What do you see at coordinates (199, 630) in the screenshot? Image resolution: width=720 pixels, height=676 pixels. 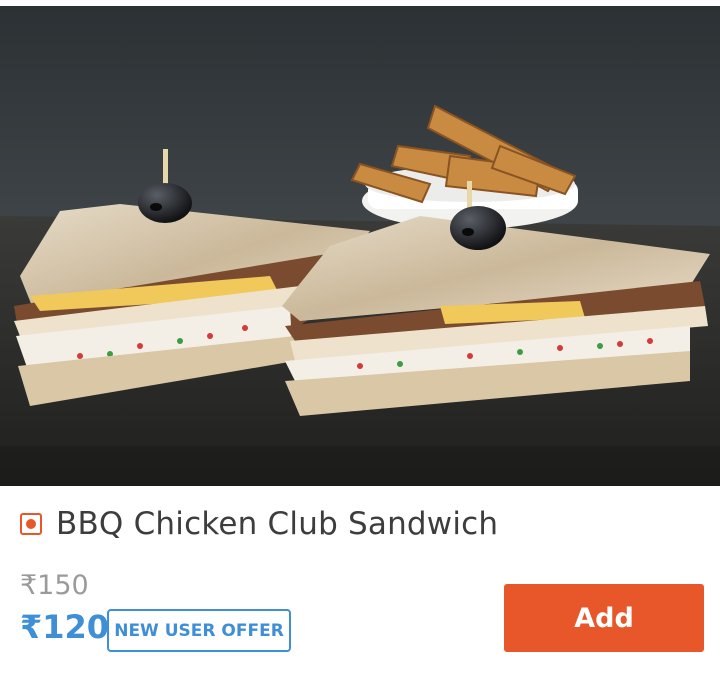 I see `new-user-offer-badge: NEW USER OFFER` at bounding box center [199, 630].